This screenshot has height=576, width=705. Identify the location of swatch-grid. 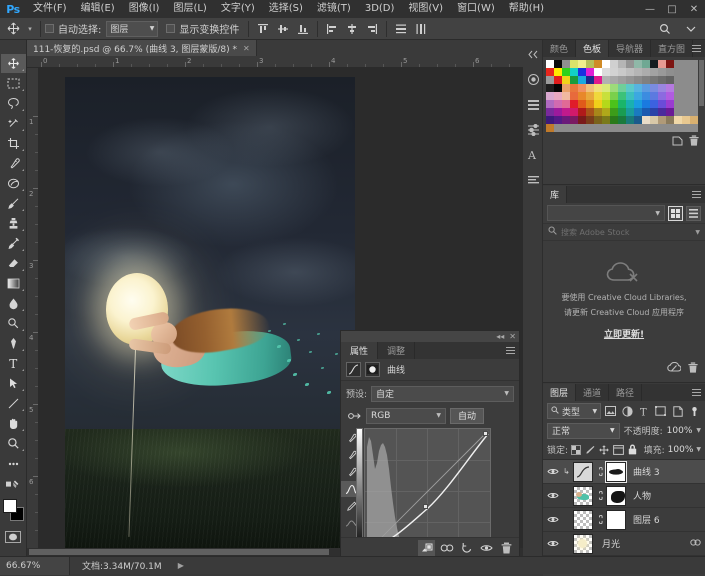
(624, 96).